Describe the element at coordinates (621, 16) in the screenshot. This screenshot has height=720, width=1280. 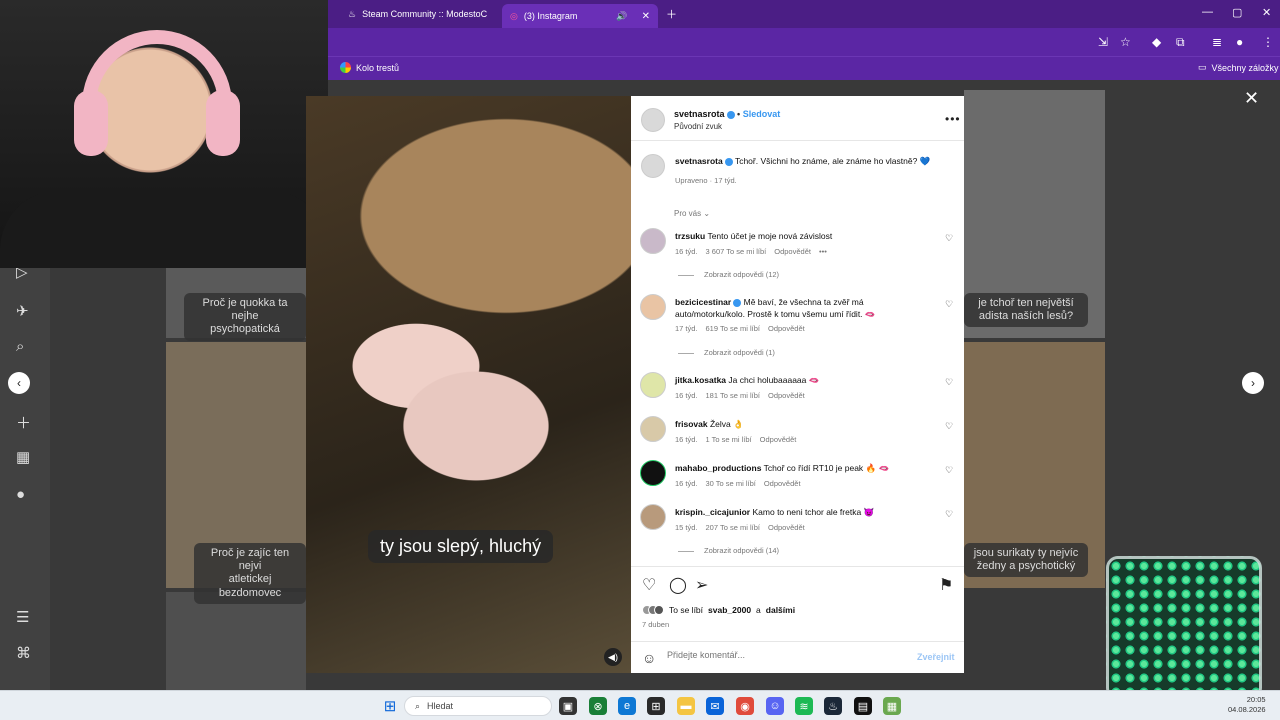
I see `audio-icon: 🔊` at that location.